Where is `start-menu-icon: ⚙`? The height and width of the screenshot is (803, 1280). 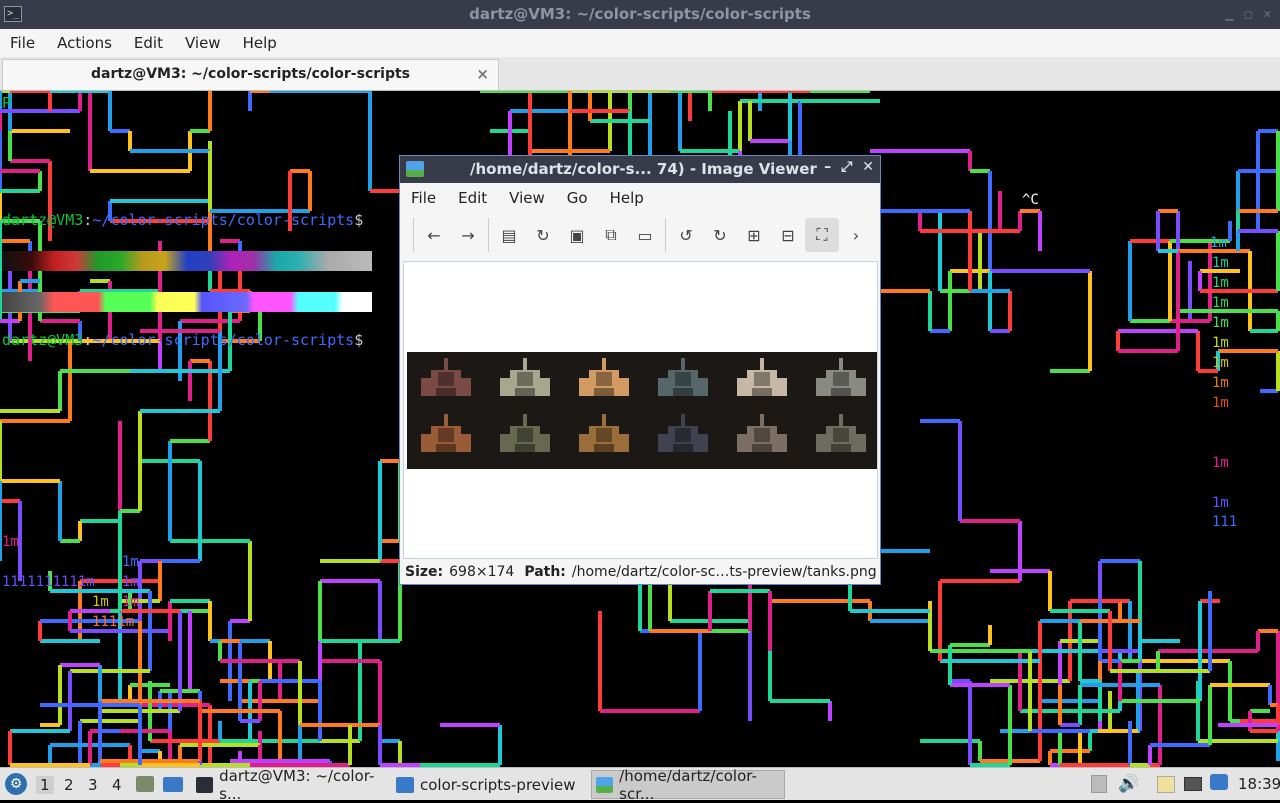 start-menu-icon: ⚙ is located at coordinates (16, 784).